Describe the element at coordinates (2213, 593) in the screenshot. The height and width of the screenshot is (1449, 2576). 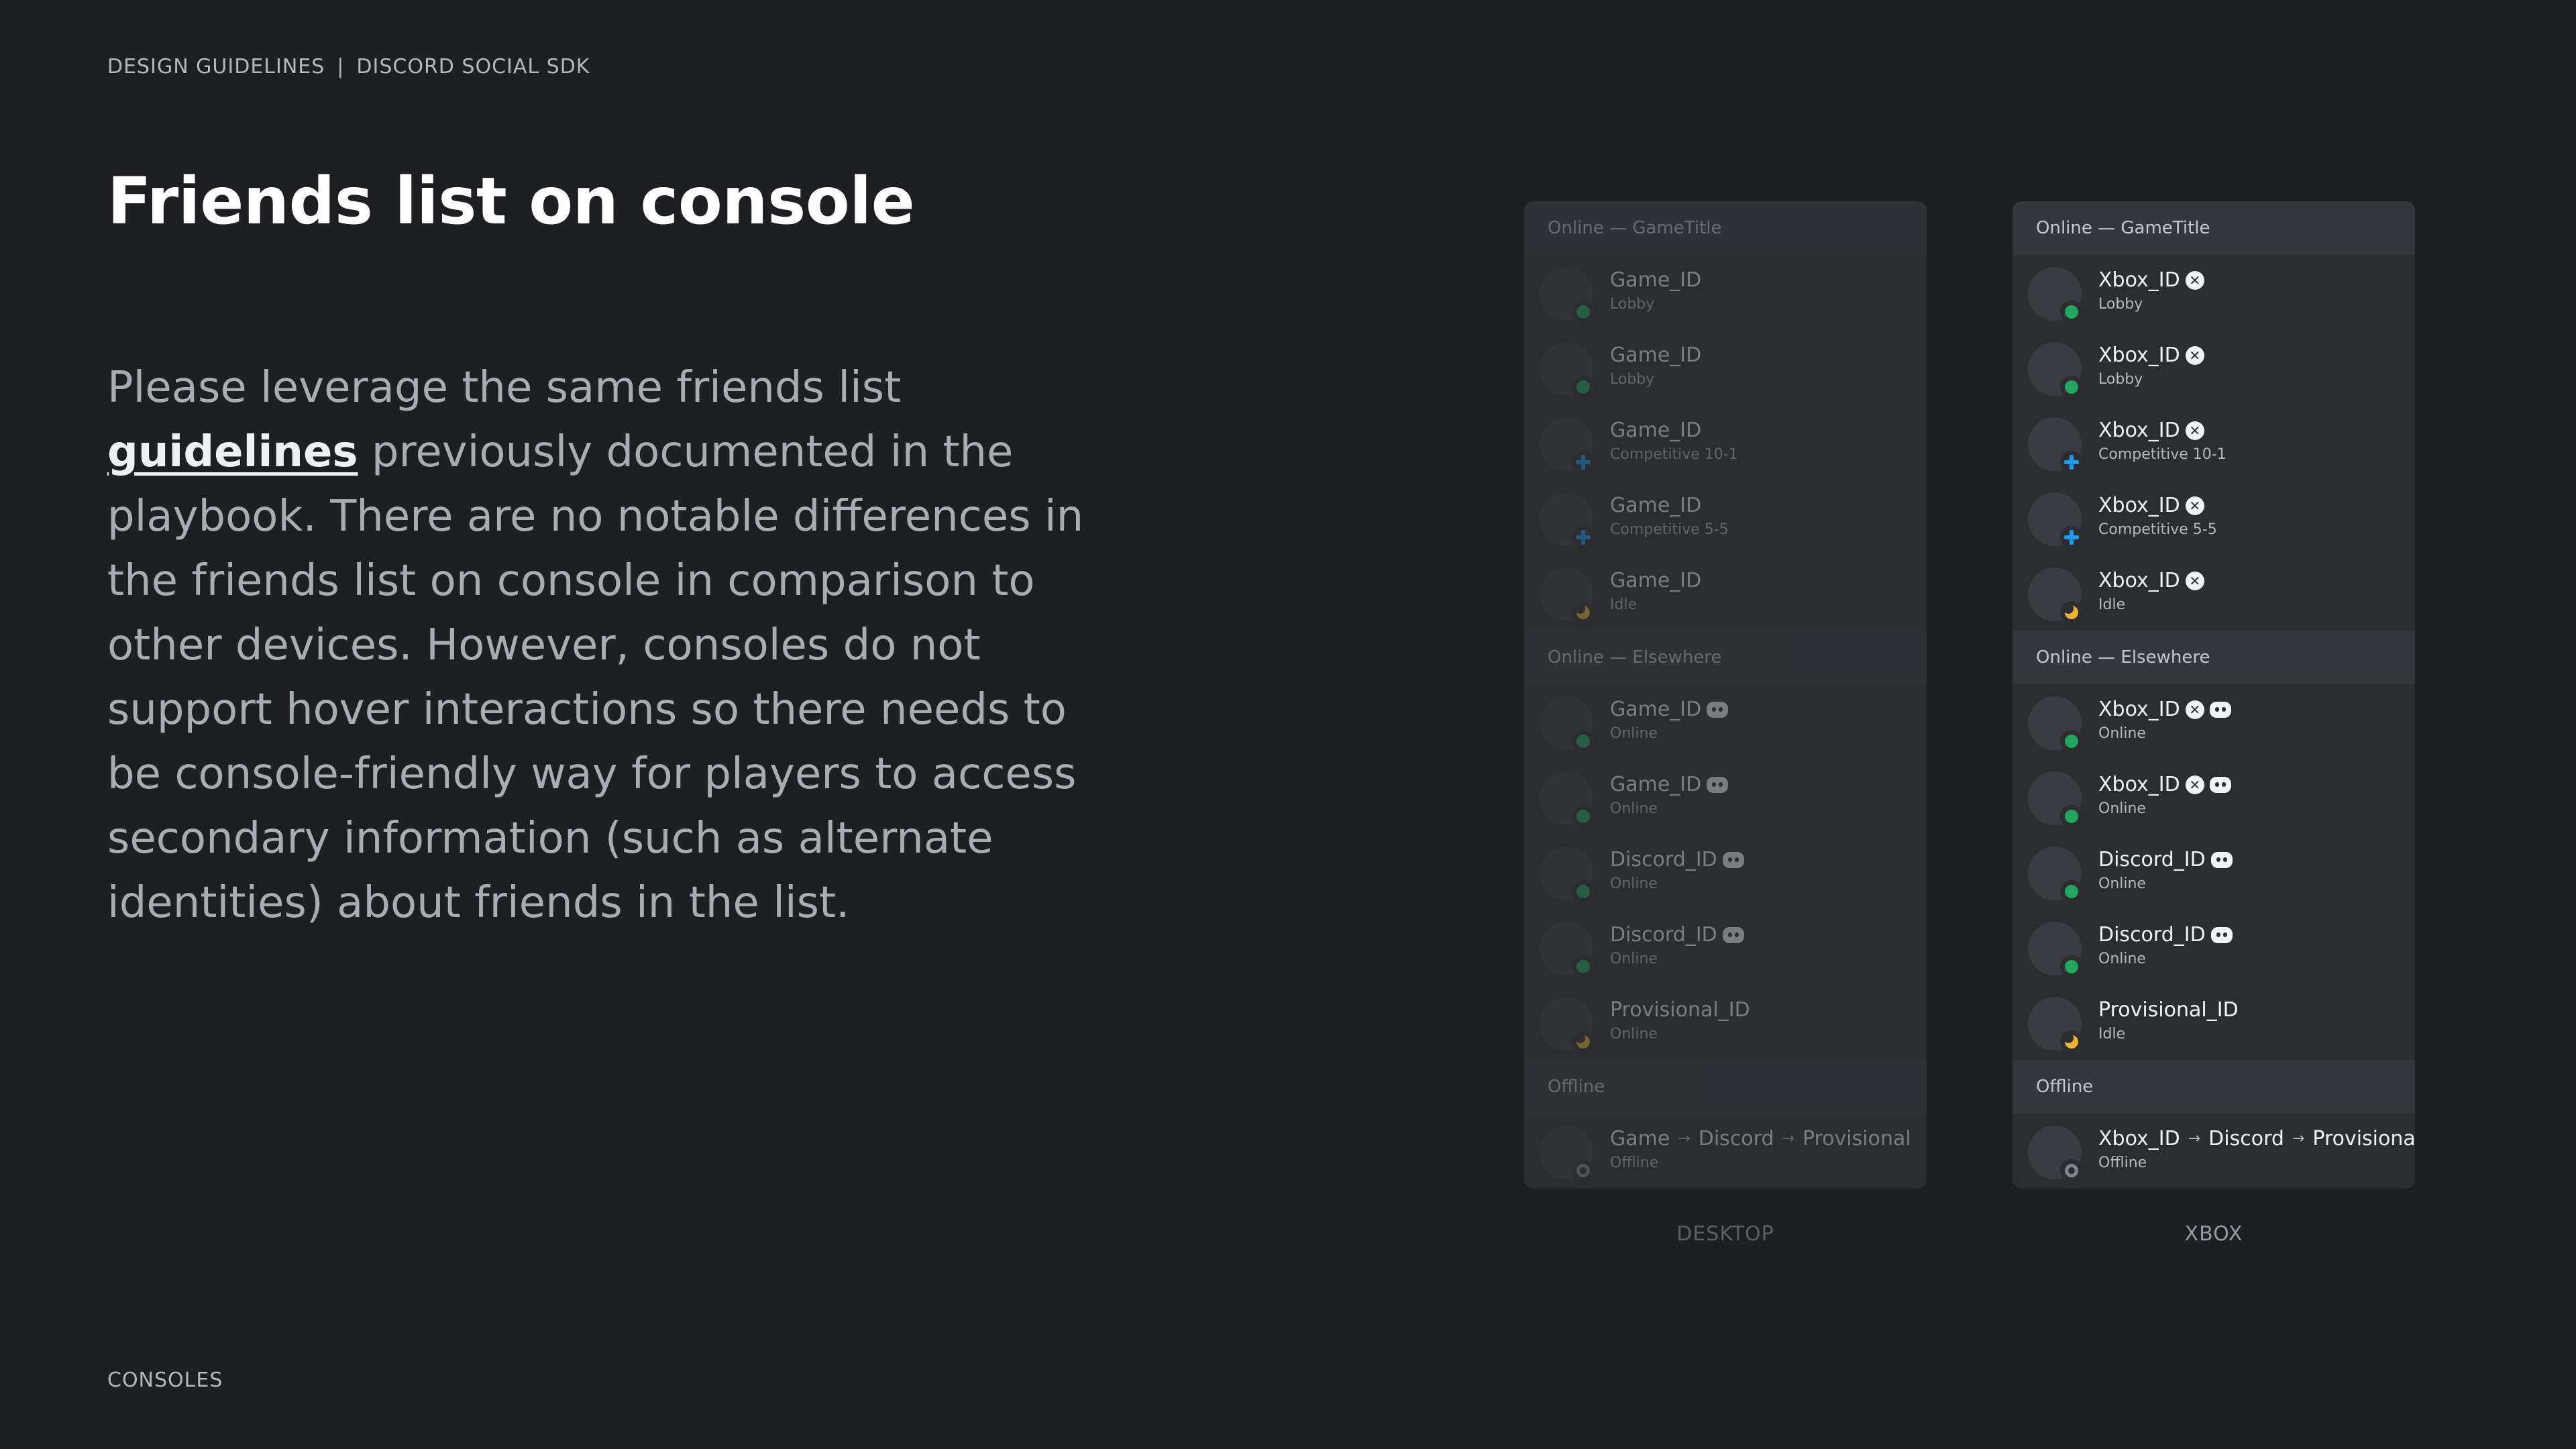
I see `friend-row: Xbox_ID✕Idle` at that location.